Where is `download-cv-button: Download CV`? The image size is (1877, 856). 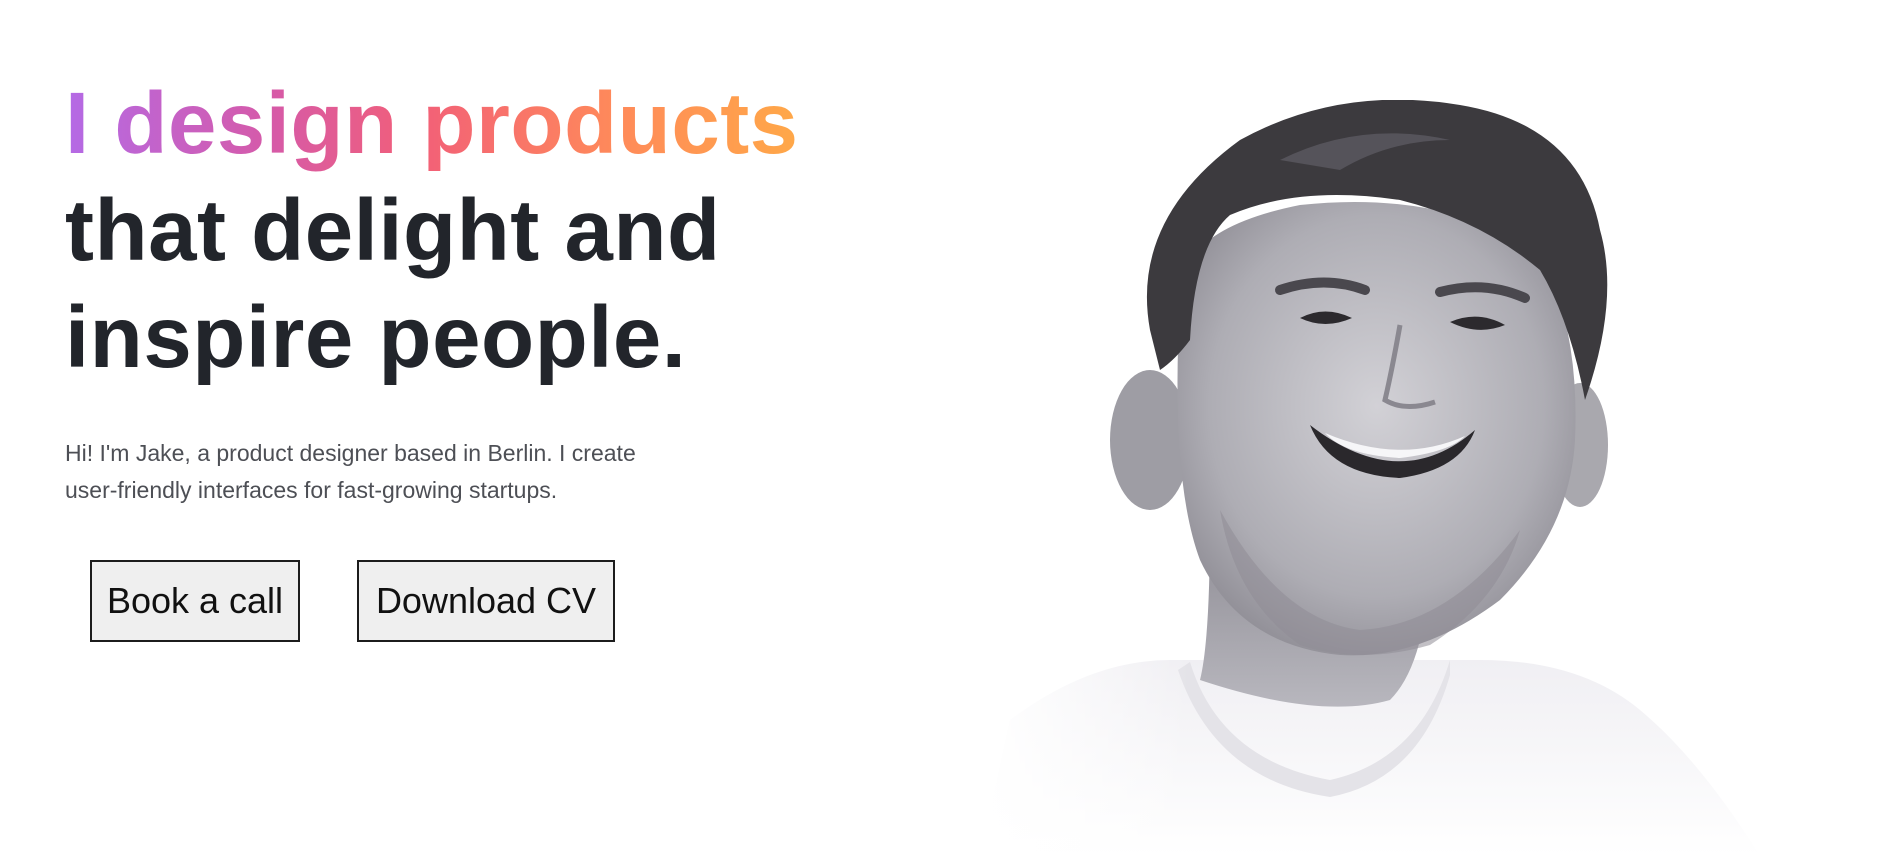
download-cv-button: Download CV is located at coordinates (486, 601).